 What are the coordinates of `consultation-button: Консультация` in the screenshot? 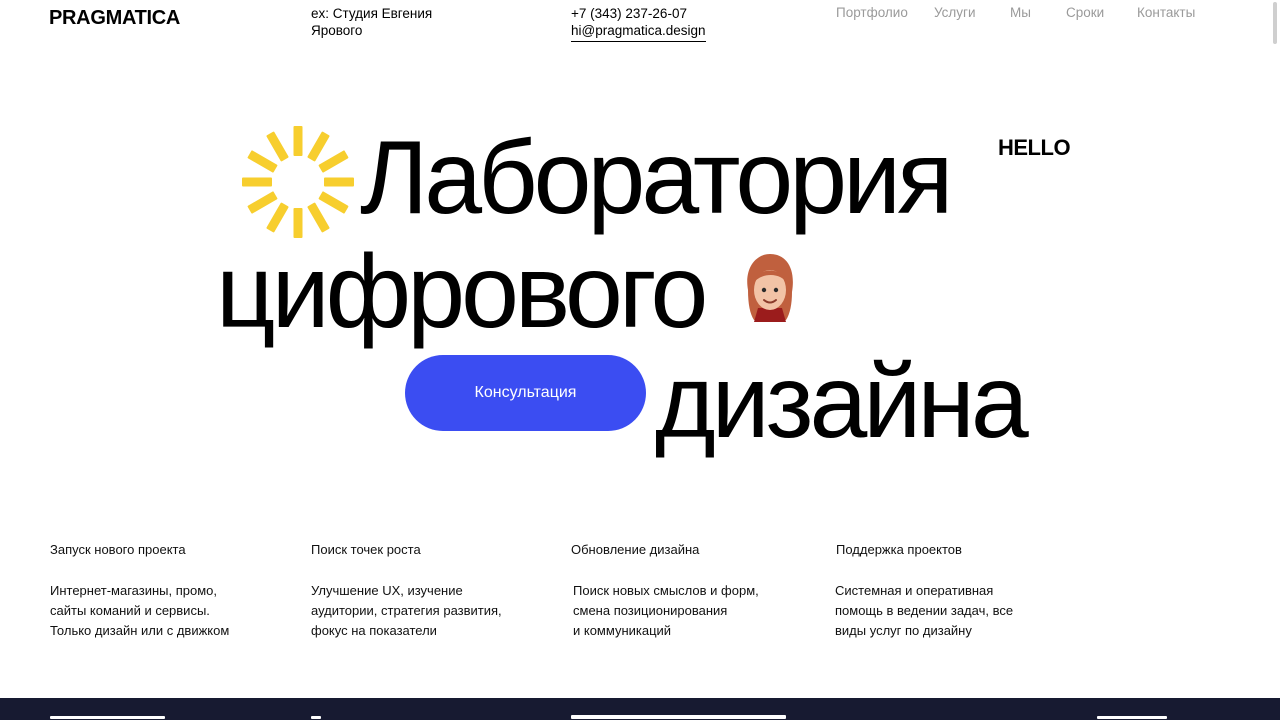 It's located at (525, 393).